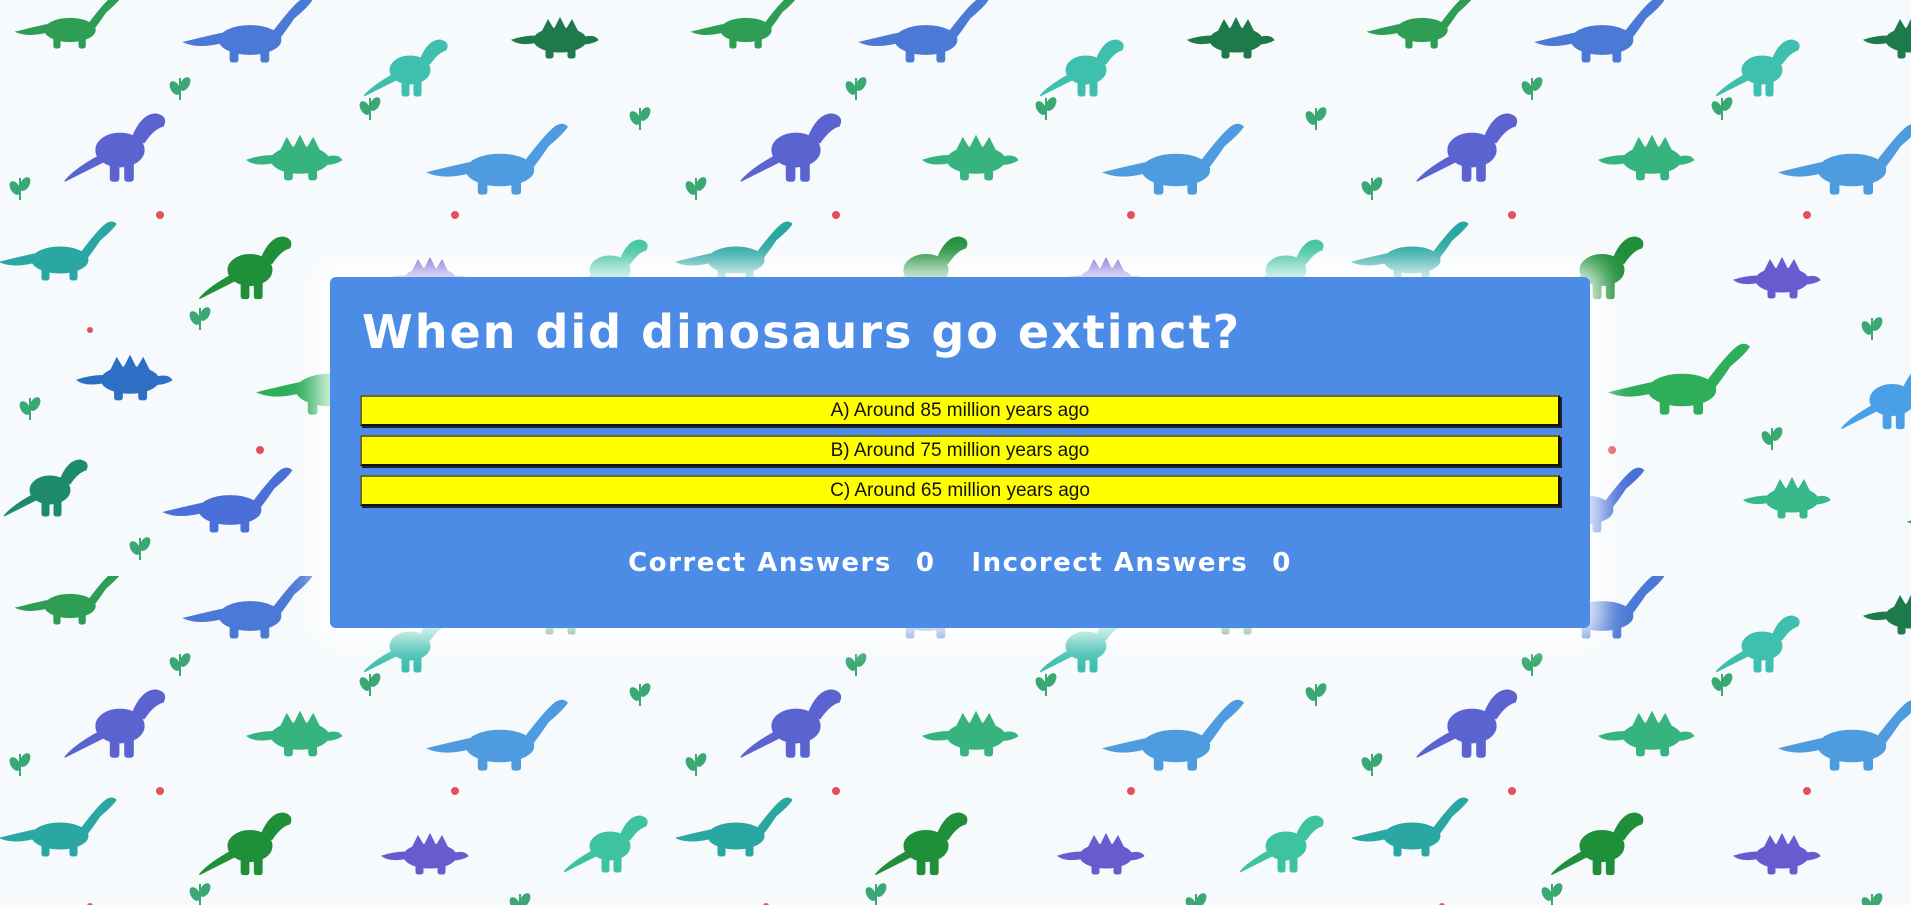 This screenshot has height=905, width=1911. Describe the element at coordinates (760, 563) in the screenshot. I see `correct-answers-label: Correct Answers` at that location.